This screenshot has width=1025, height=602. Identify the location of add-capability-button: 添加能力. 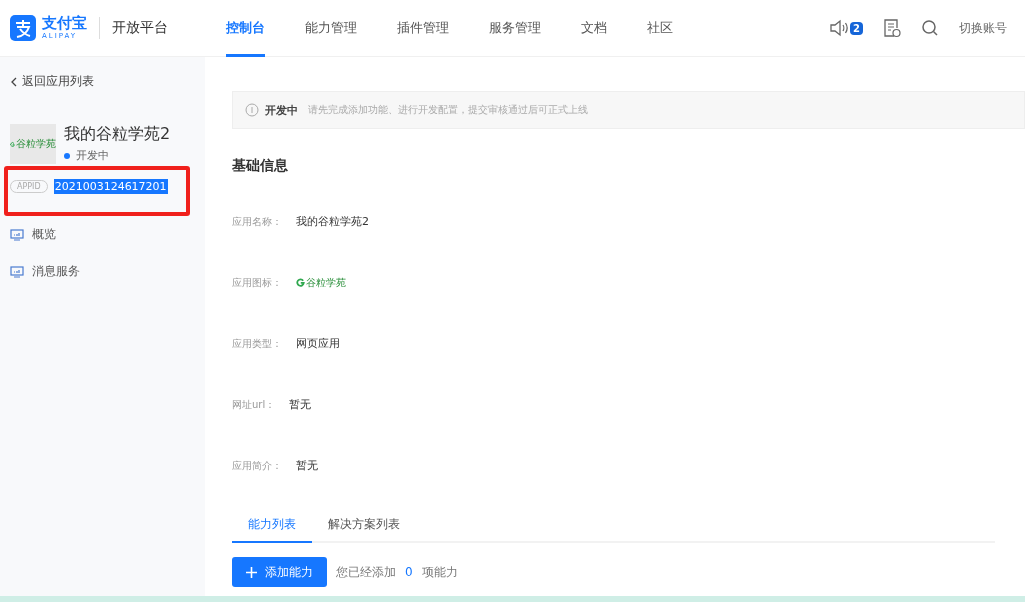
(279, 572).